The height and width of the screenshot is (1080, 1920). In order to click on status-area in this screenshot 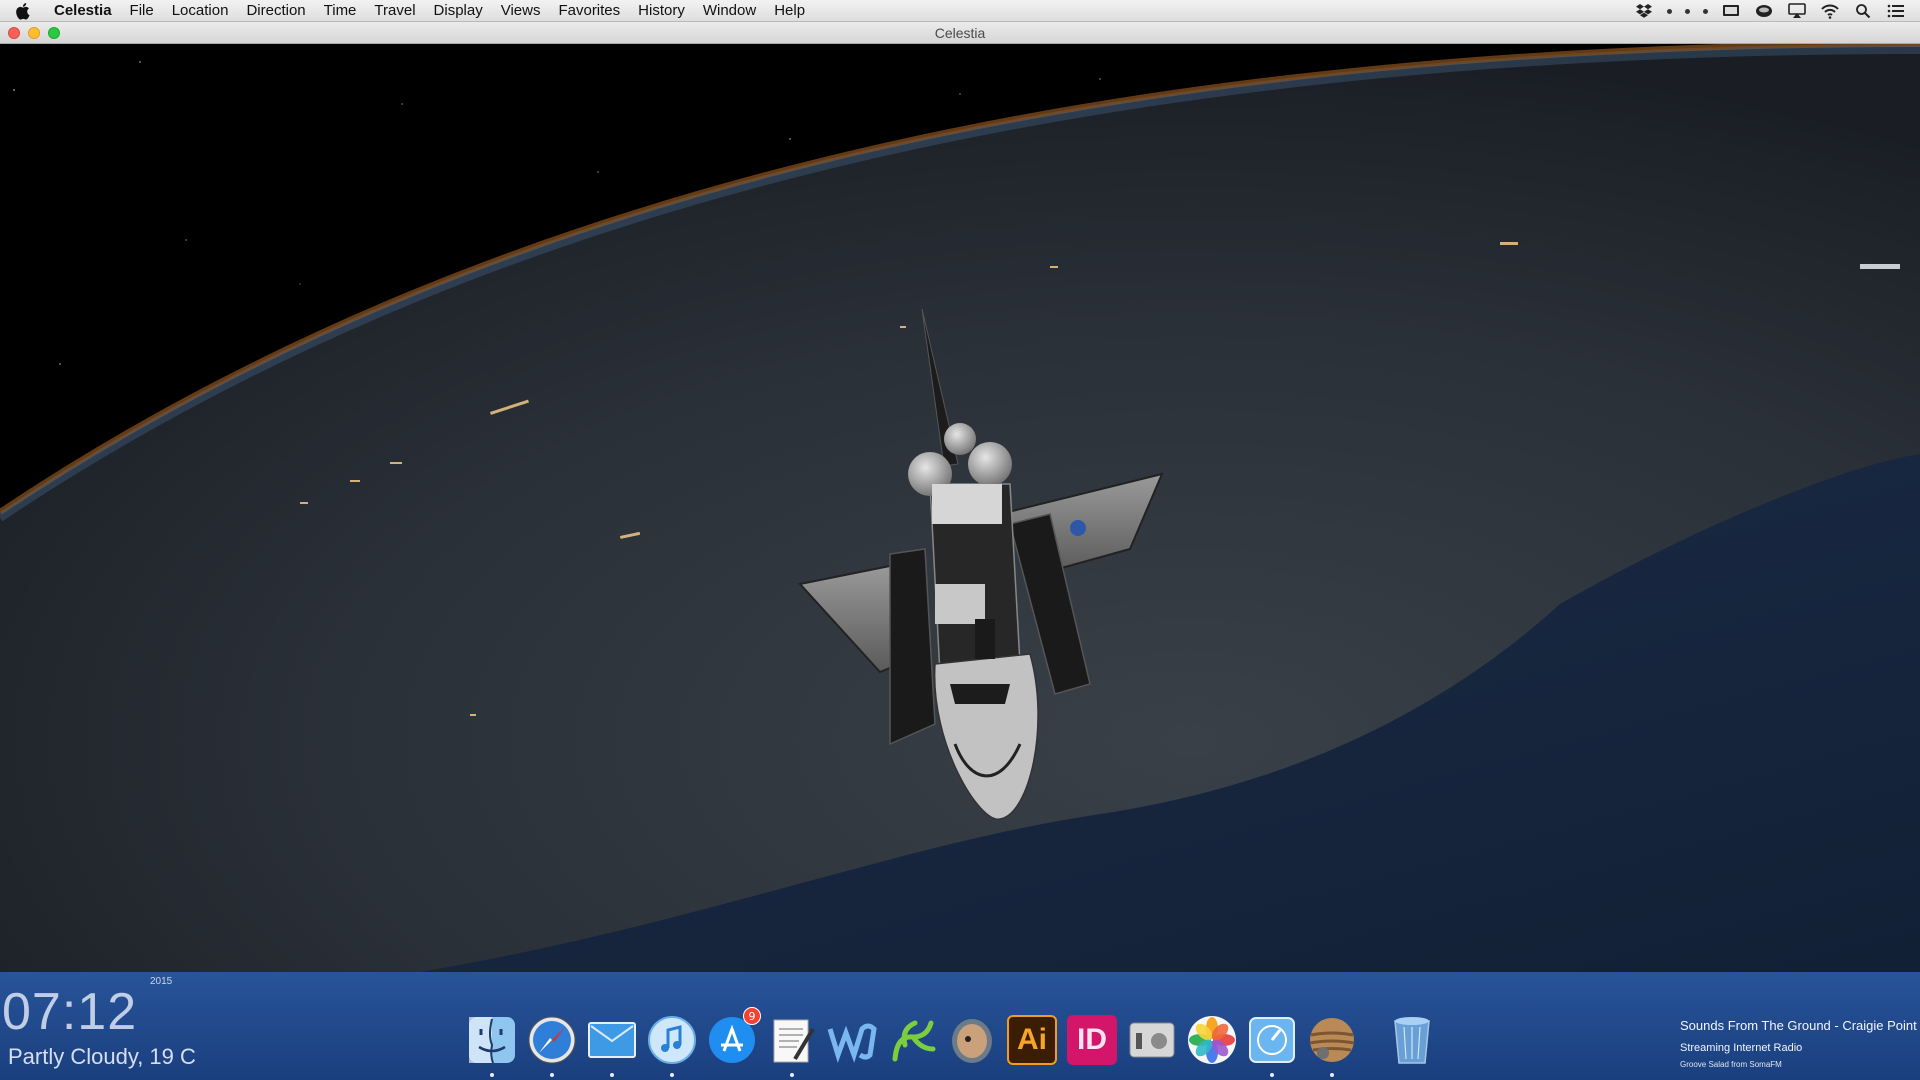, I will do `click(1770, 11)`.